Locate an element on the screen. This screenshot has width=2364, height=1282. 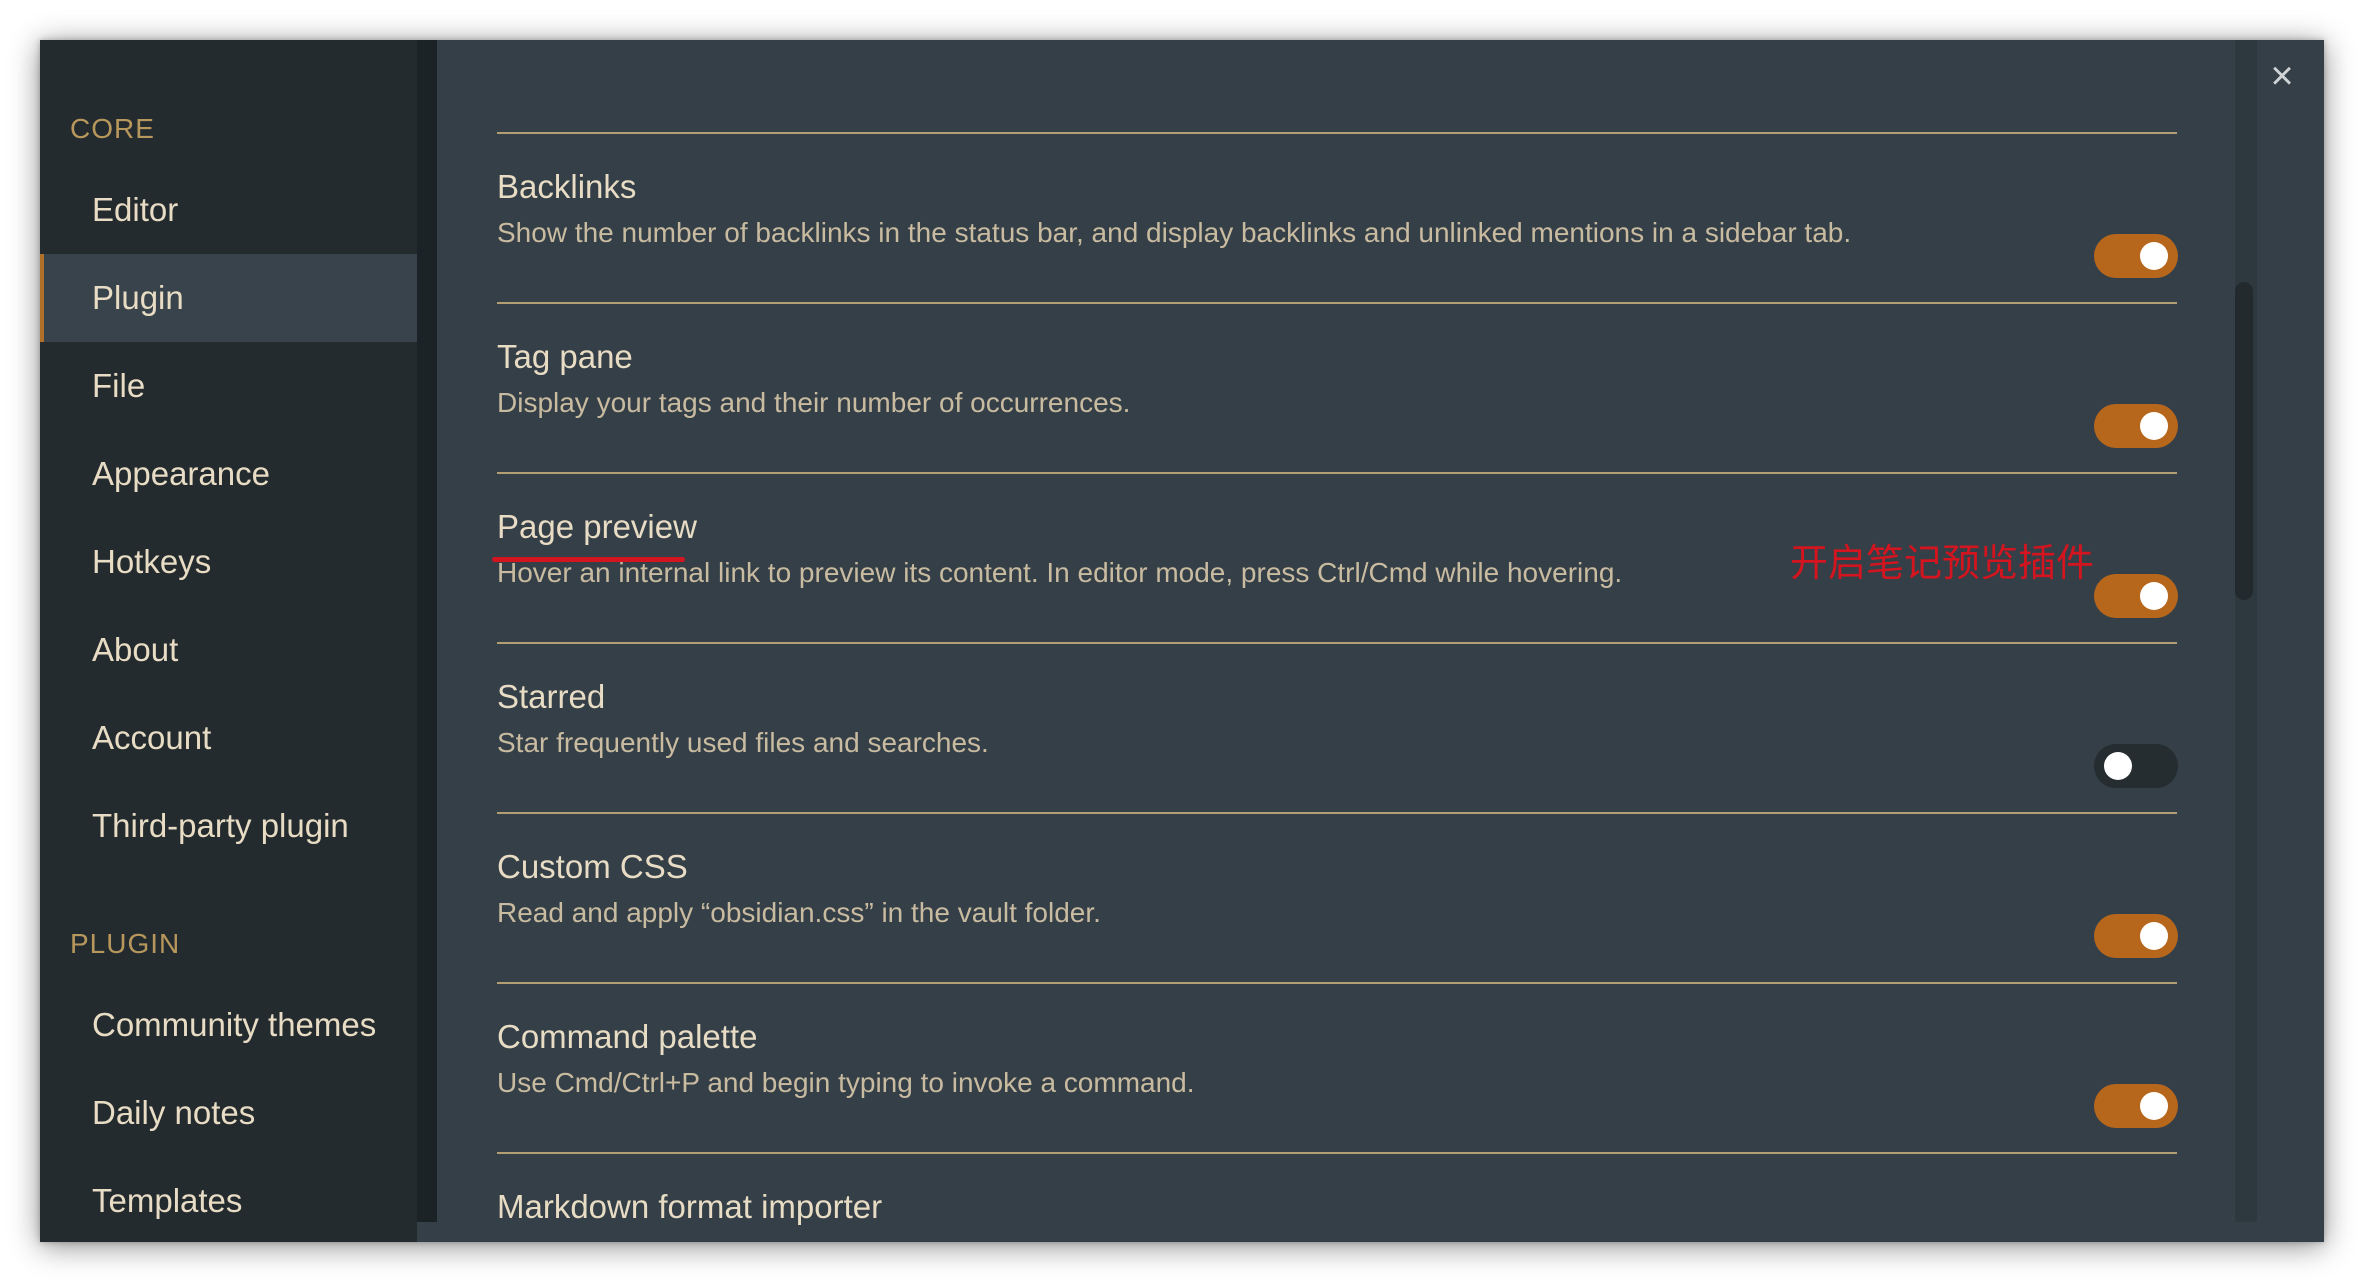
sidebar-item-account: Account is located at coordinates (228, 738).